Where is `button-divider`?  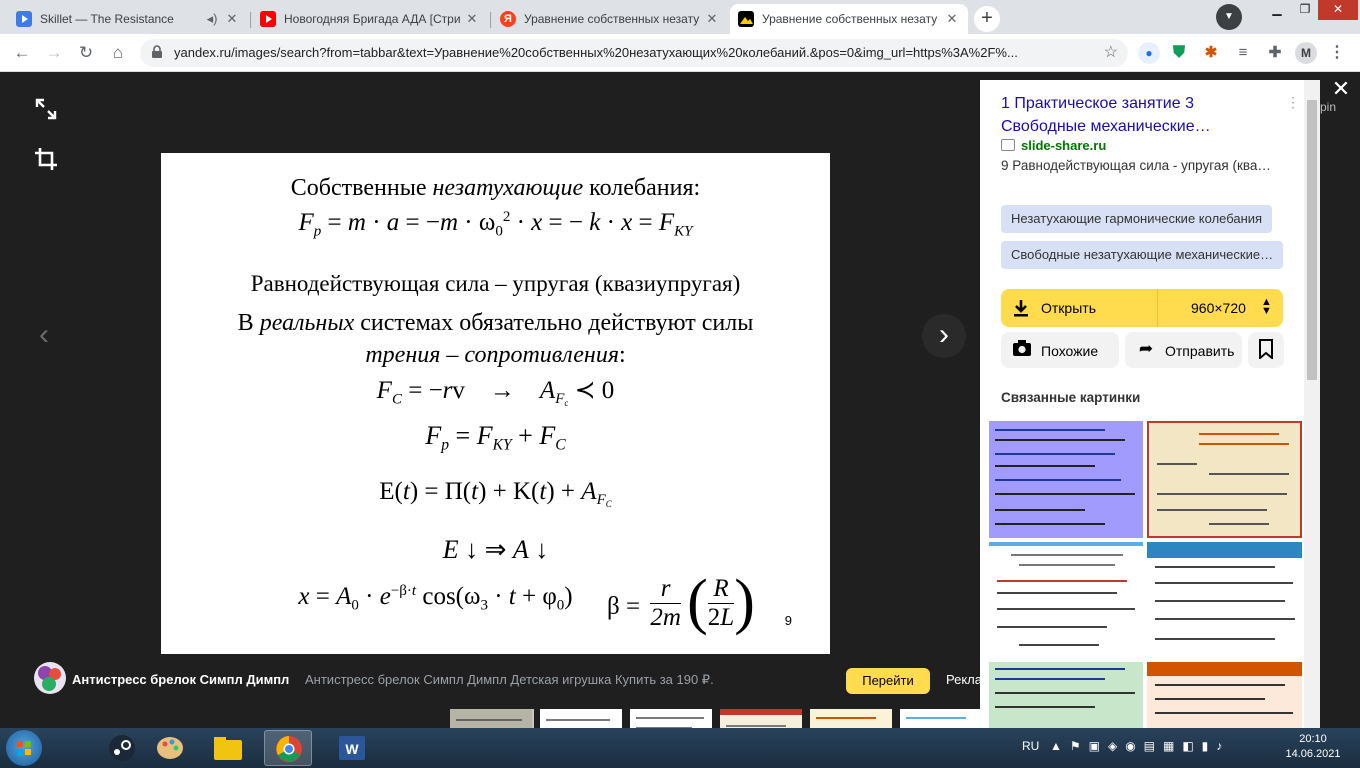
button-divider is located at coordinates (1157, 308).